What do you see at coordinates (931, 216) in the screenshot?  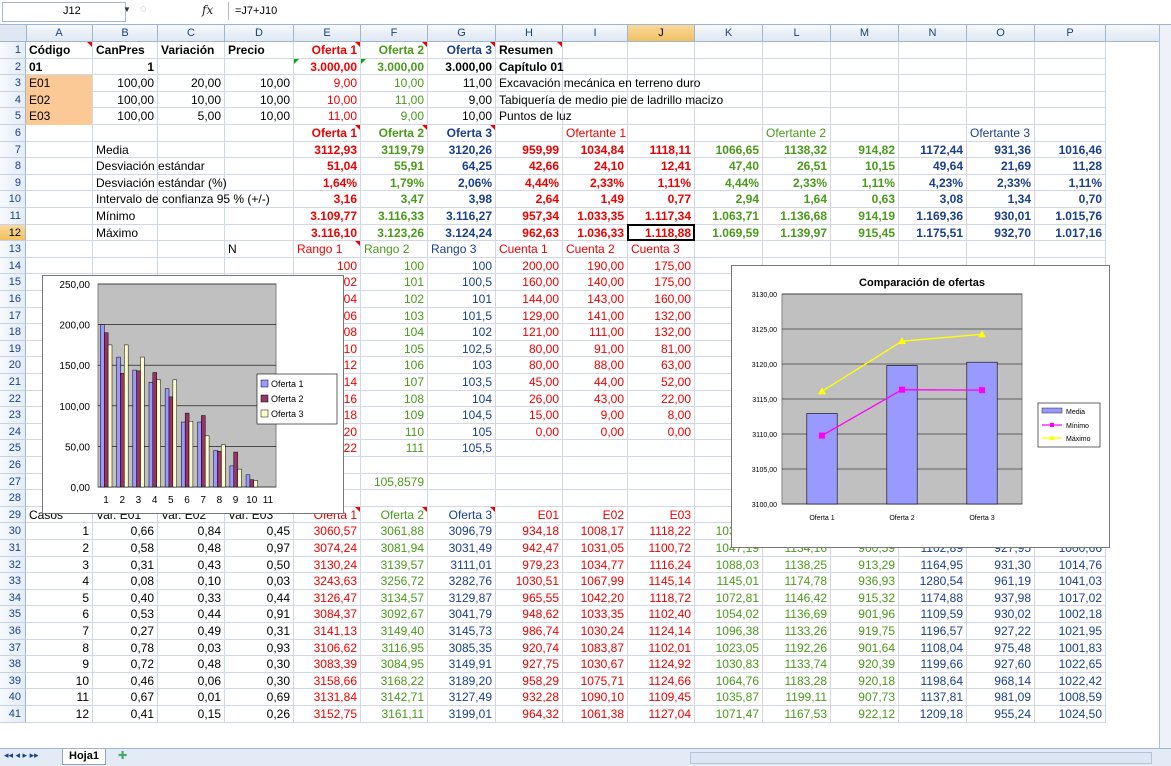 I see `cell-n11: 1.169,36` at bounding box center [931, 216].